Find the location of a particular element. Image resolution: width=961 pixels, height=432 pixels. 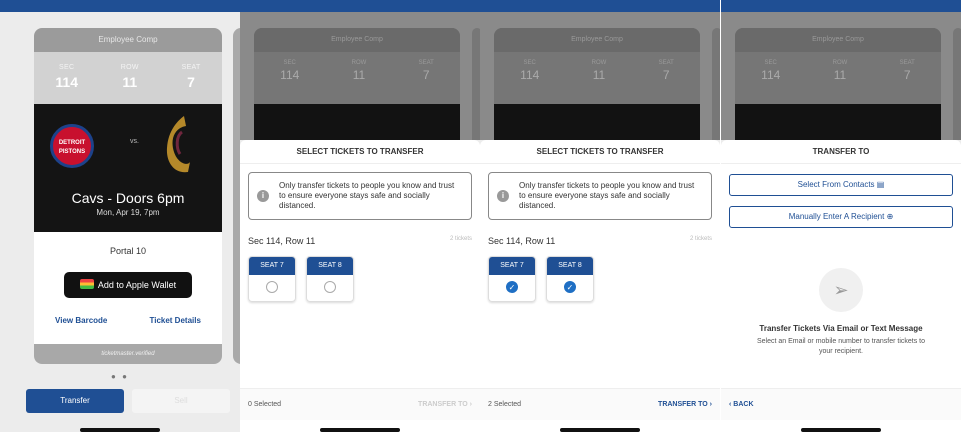

portal-label: Portal 10 is located at coordinates (128, 251).